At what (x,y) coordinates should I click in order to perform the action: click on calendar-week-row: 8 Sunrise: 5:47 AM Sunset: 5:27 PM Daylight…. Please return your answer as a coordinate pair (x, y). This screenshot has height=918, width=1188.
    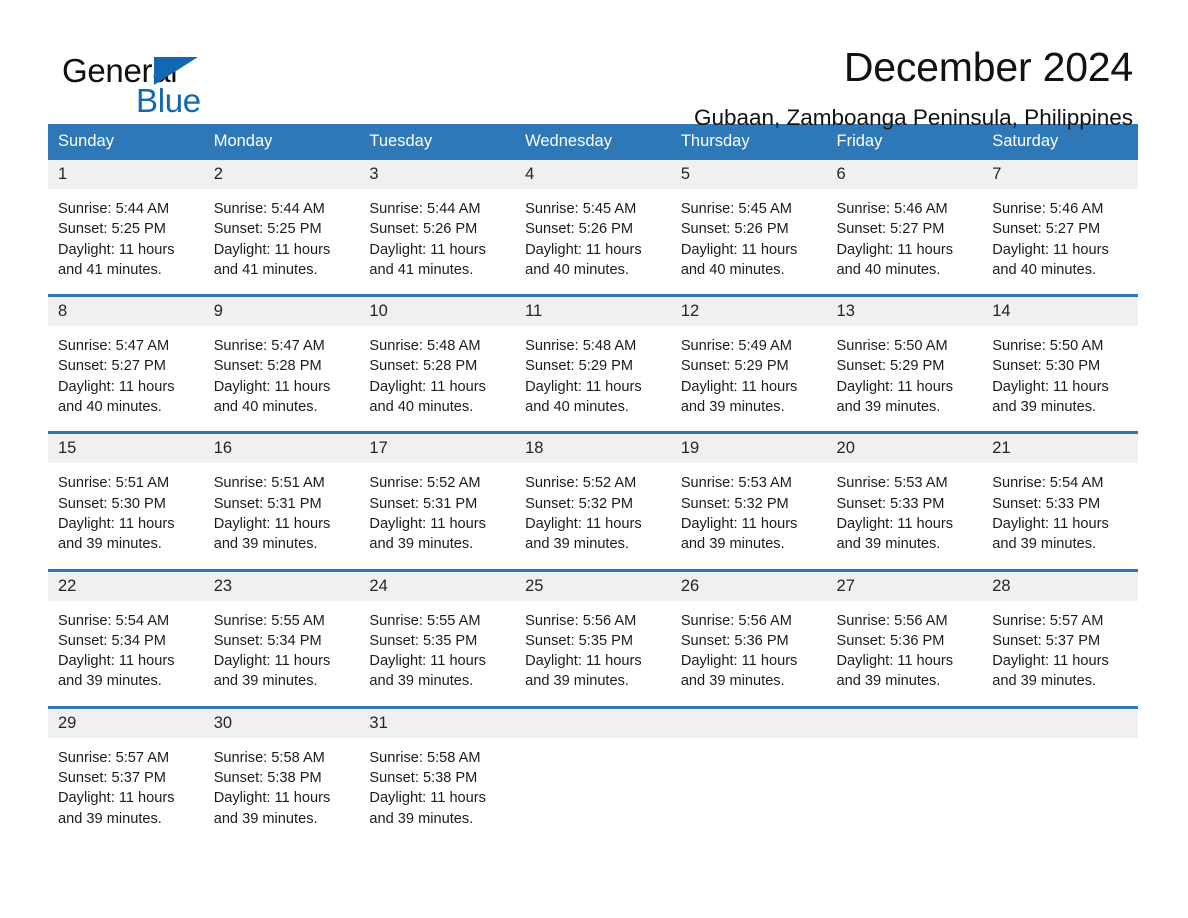
    Looking at the image, I should click on (593, 363).